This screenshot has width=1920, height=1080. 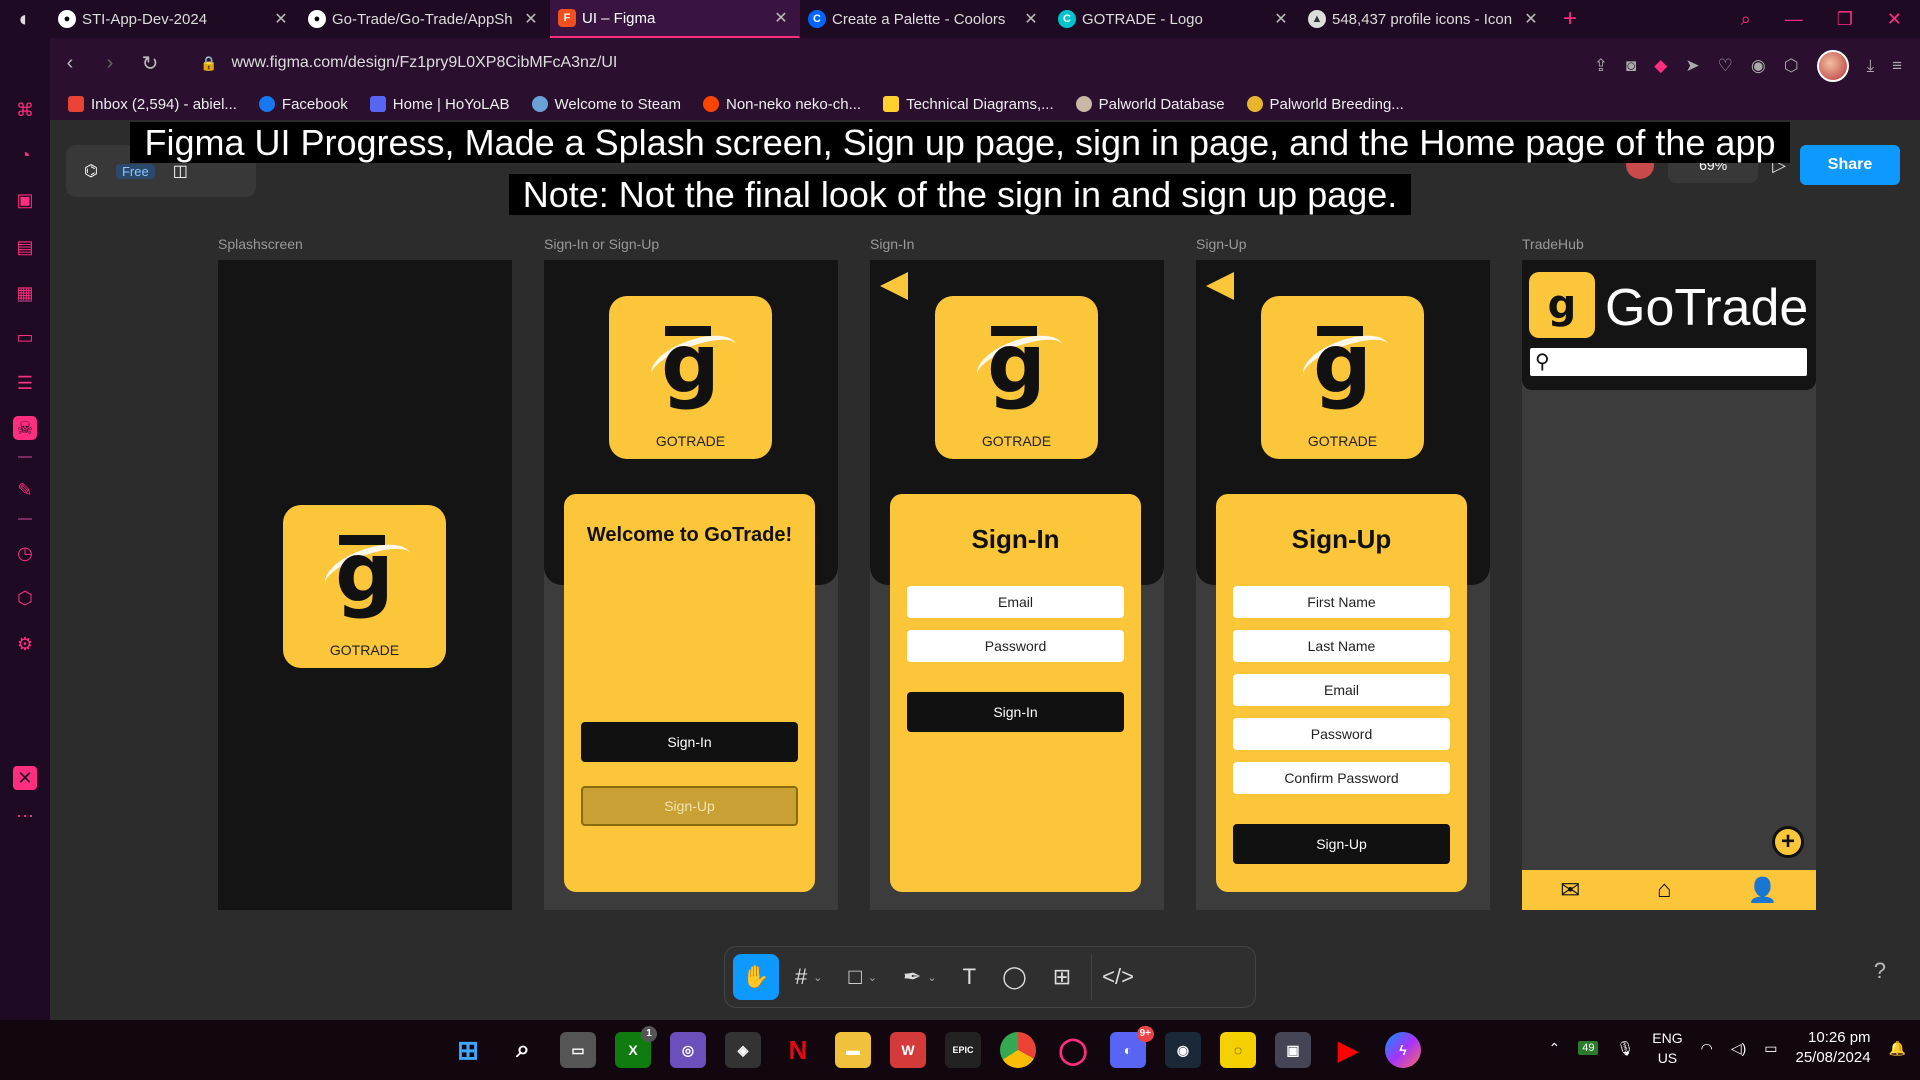 I want to click on download-icon: ⤓, so click(x=1871, y=66).